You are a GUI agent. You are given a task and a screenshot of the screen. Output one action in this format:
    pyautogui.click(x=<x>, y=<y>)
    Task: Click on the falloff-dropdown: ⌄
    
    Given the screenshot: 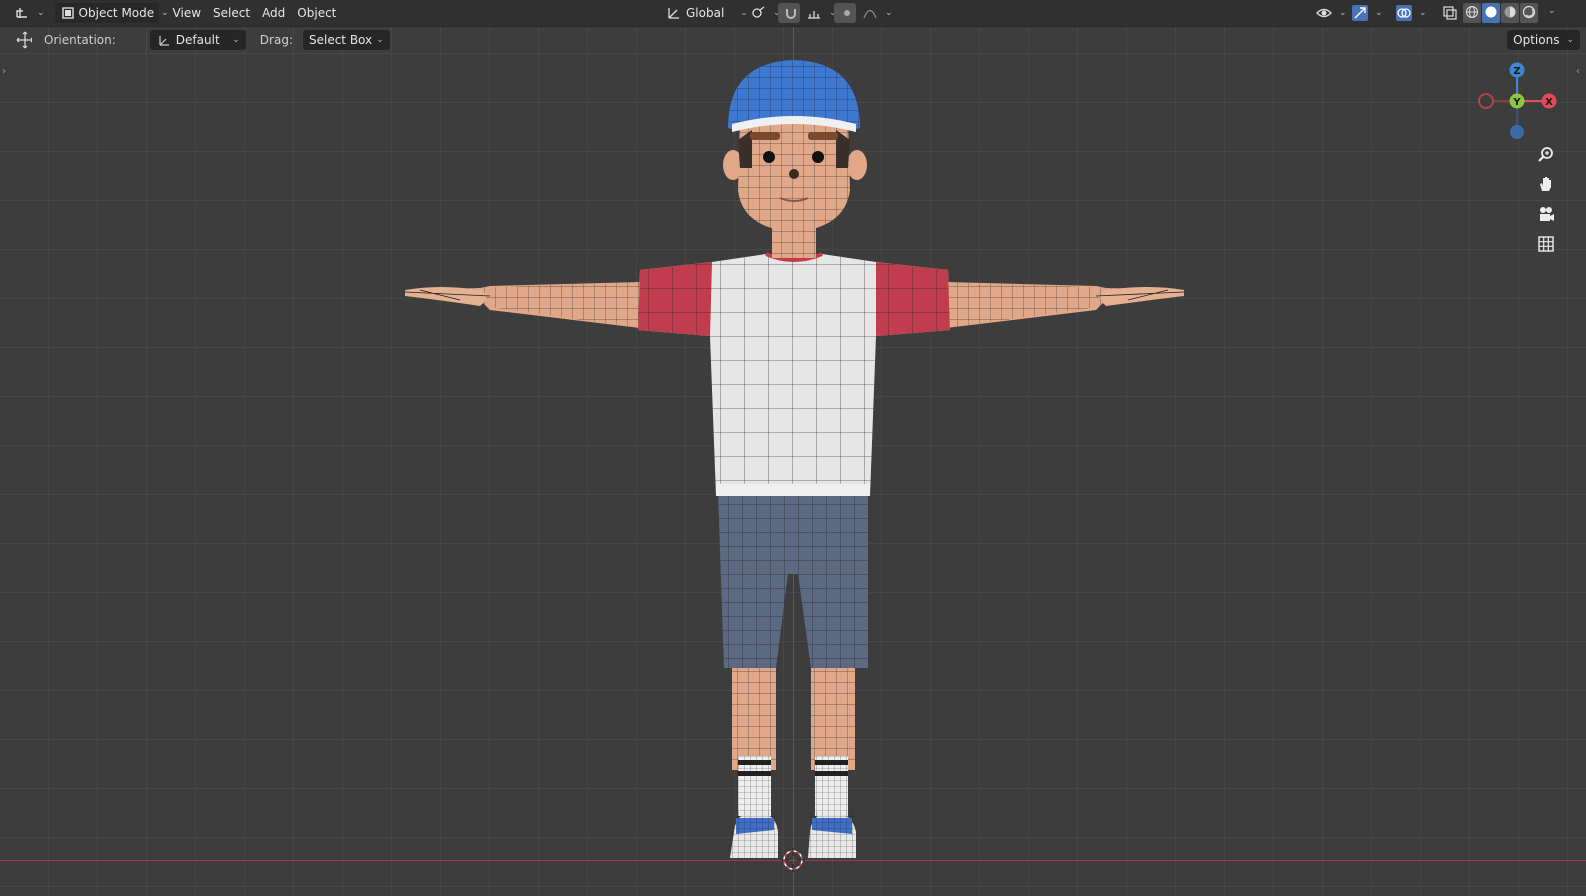 What is the action you would take?
    pyautogui.click(x=877, y=13)
    